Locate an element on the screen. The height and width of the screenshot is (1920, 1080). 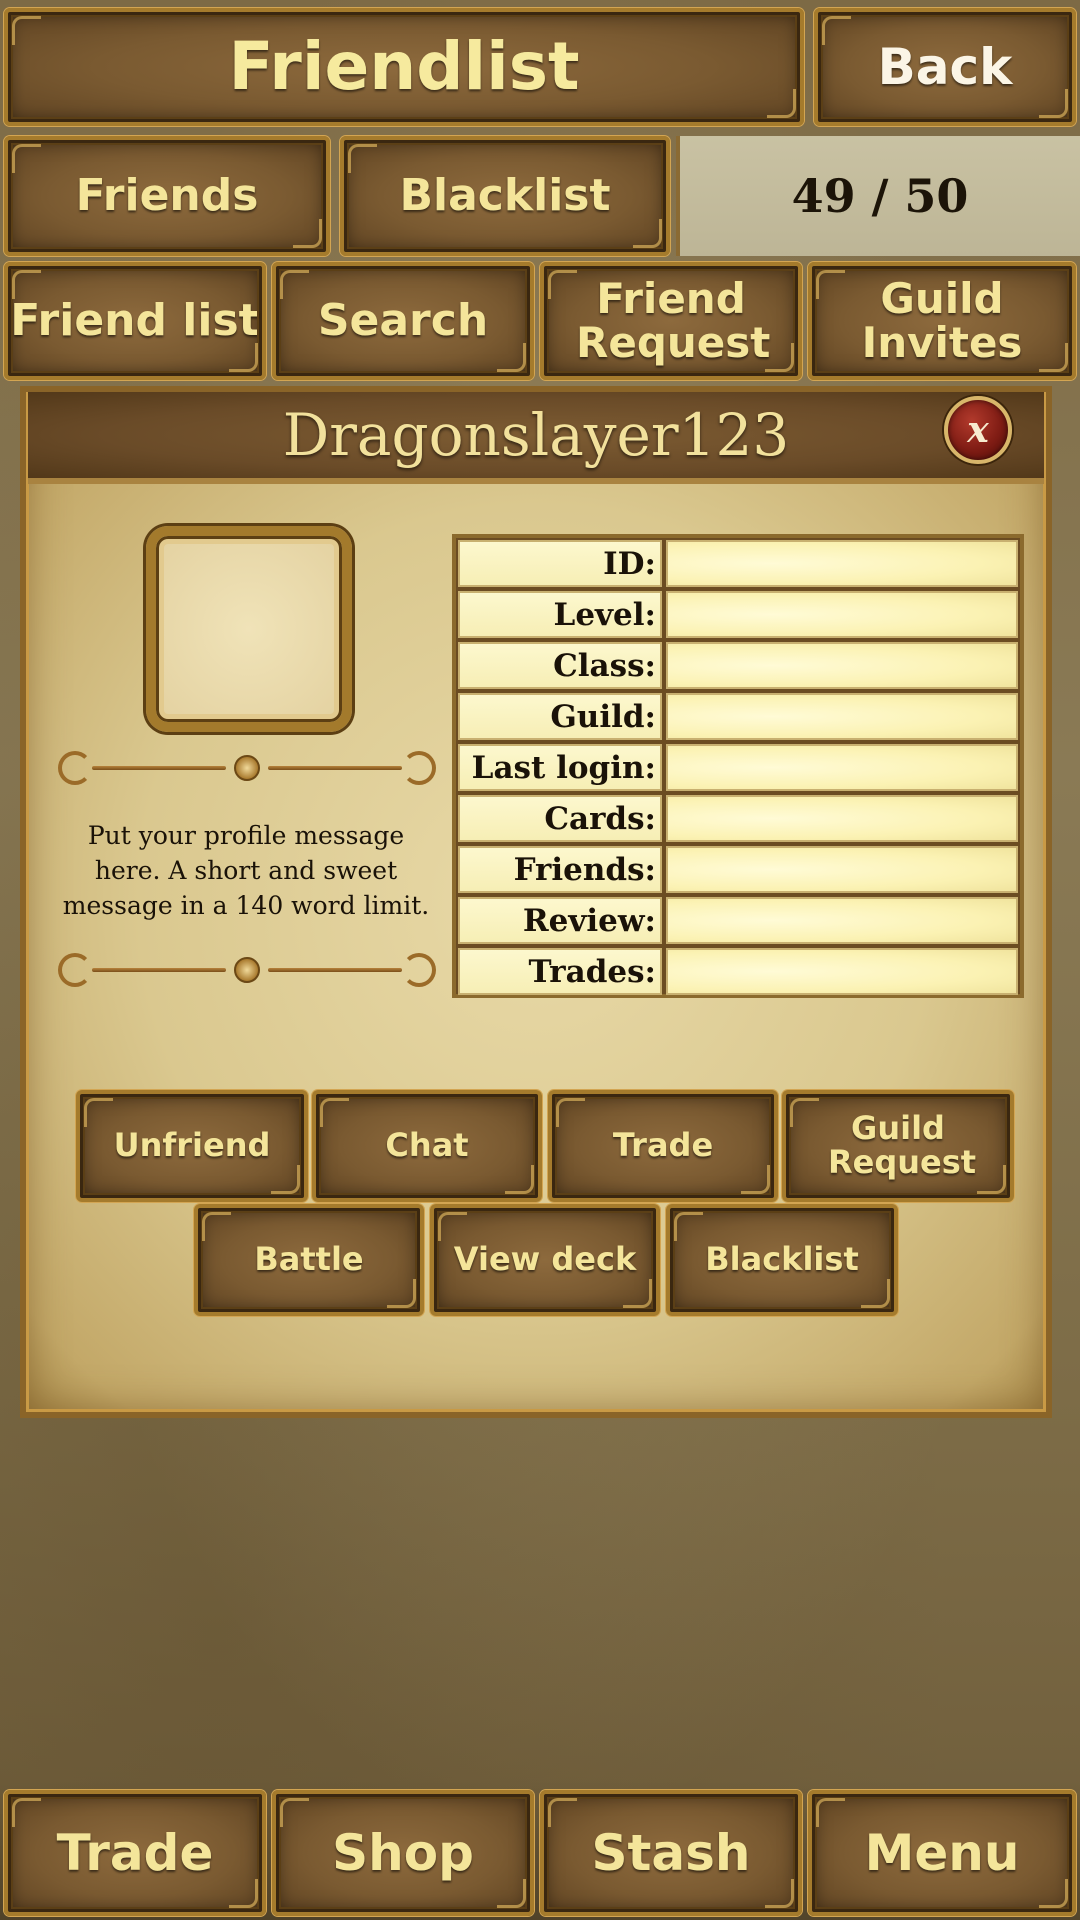
close-icon: x is located at coordinates (978, 430).